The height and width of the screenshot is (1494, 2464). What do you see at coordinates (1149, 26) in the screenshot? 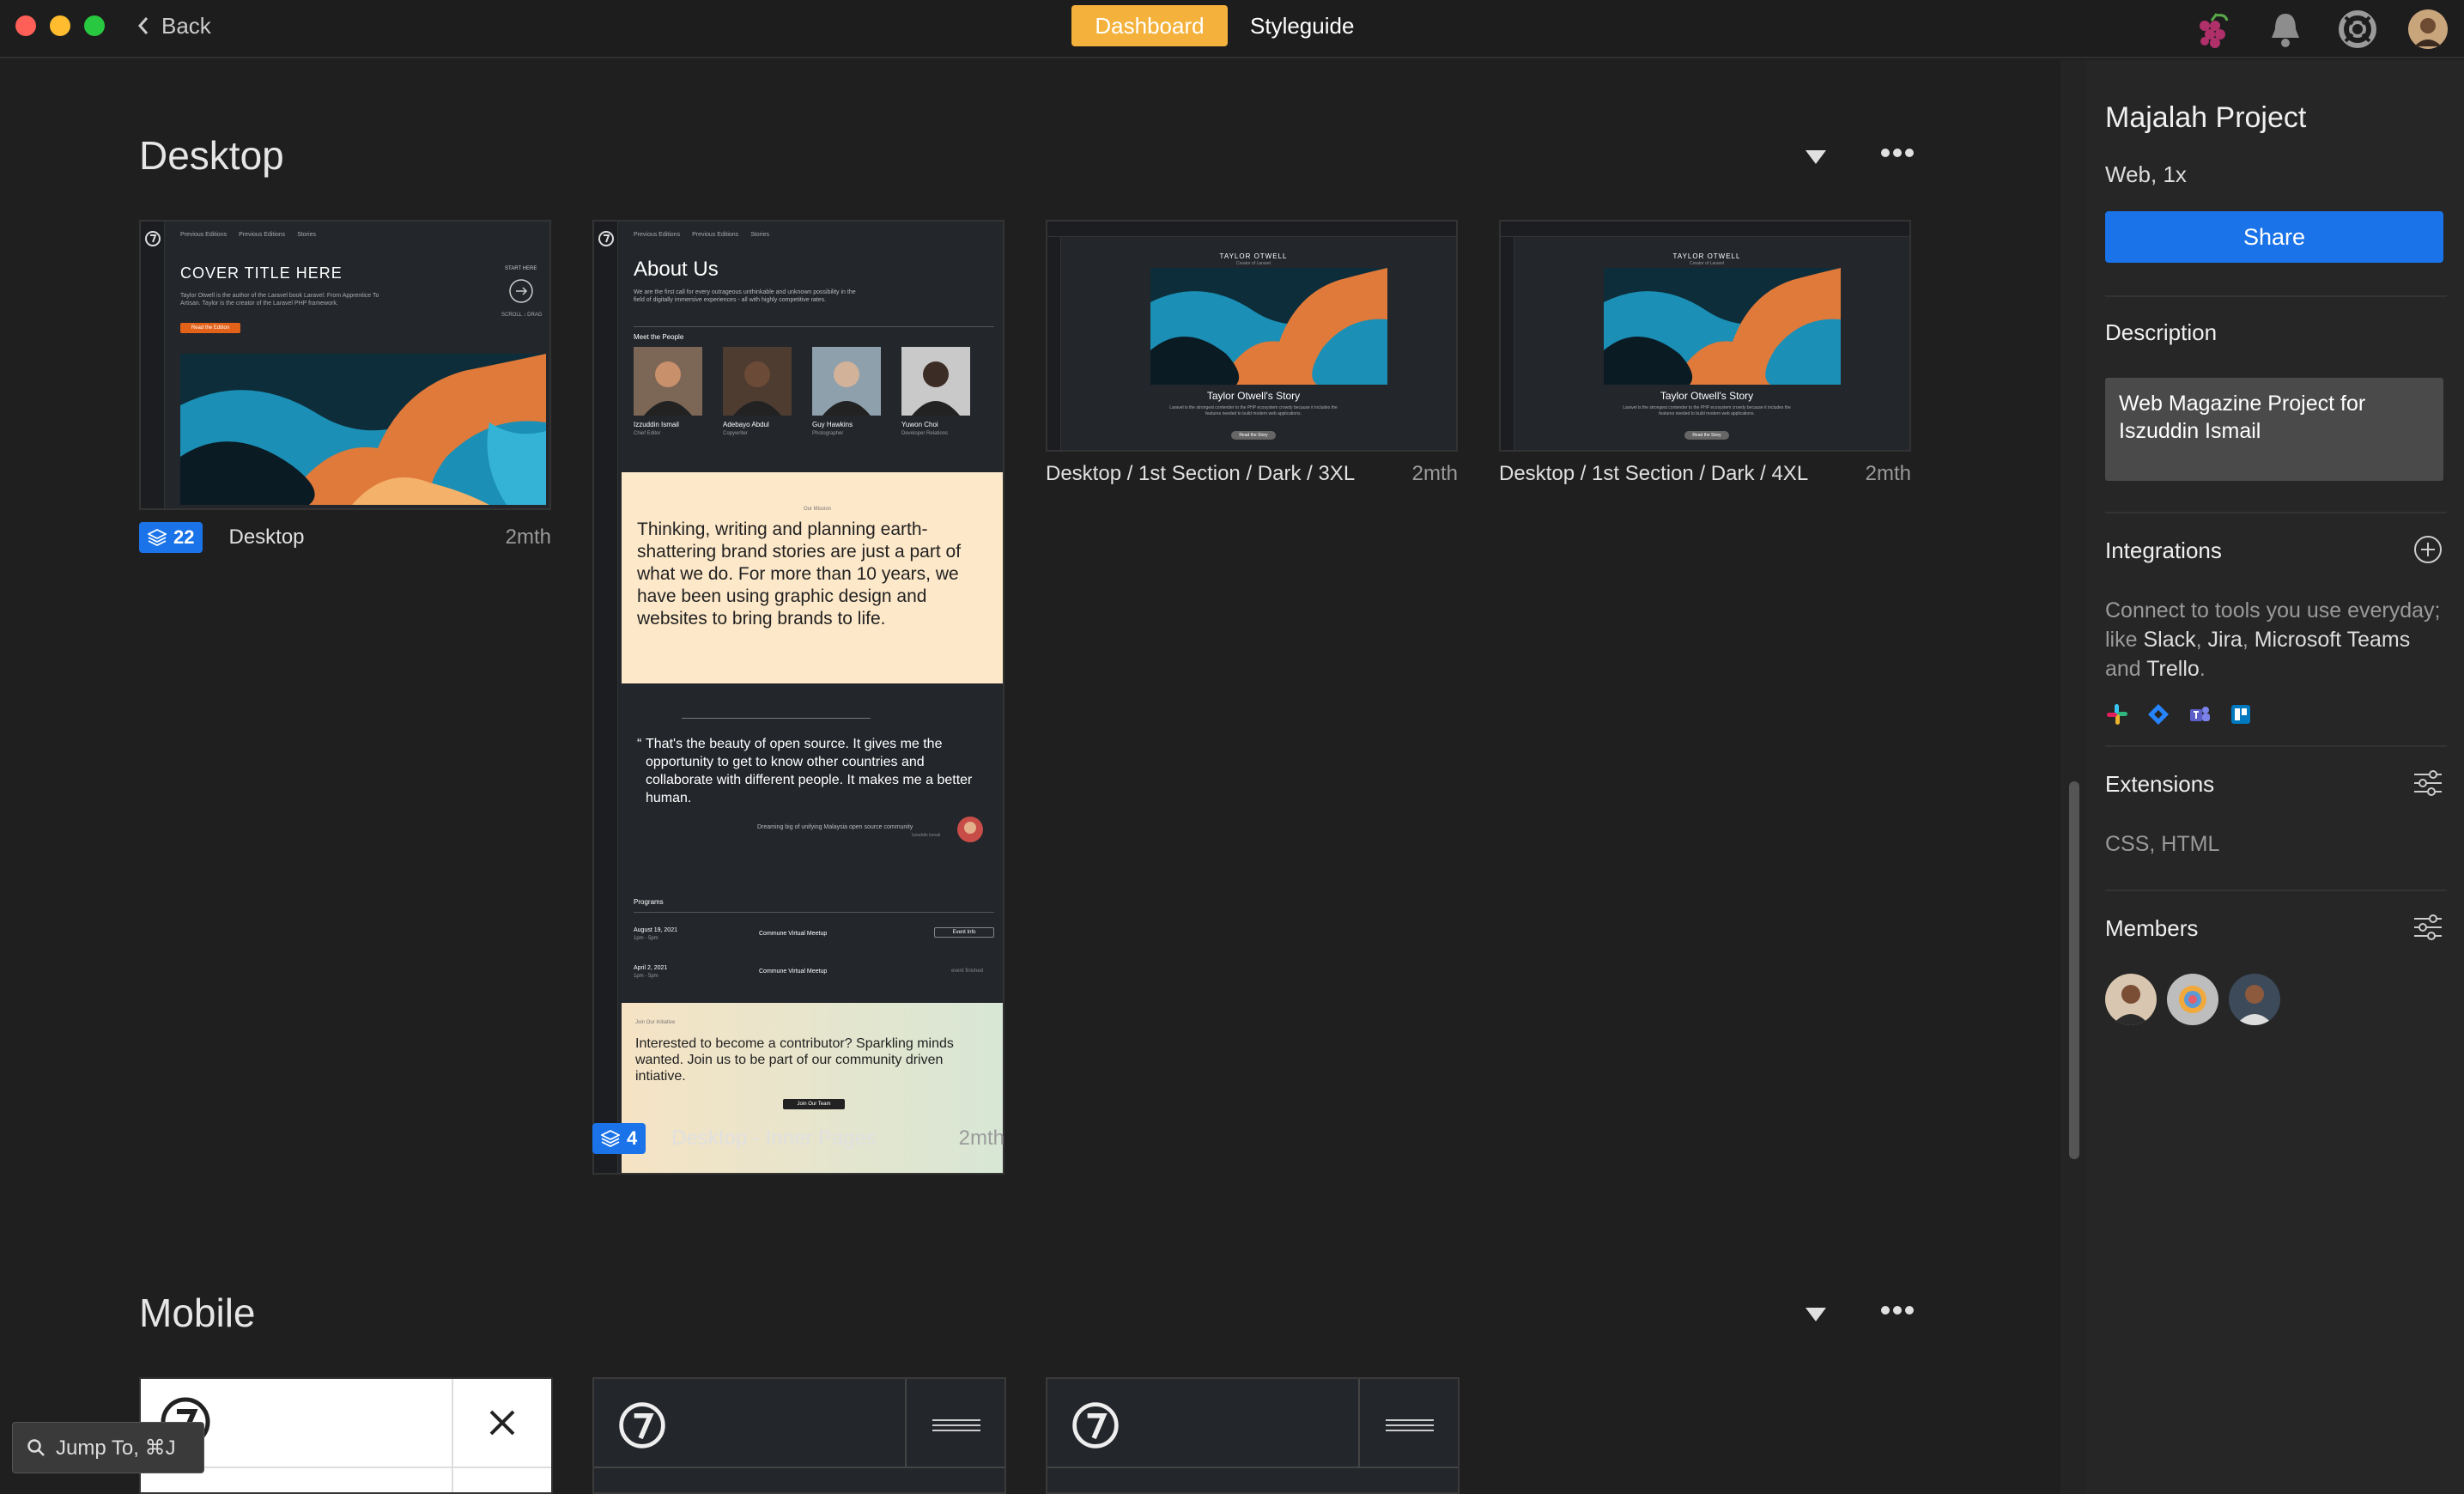
I see `tab-dashboard: Dashboard` at bounding box center [1149, 26].